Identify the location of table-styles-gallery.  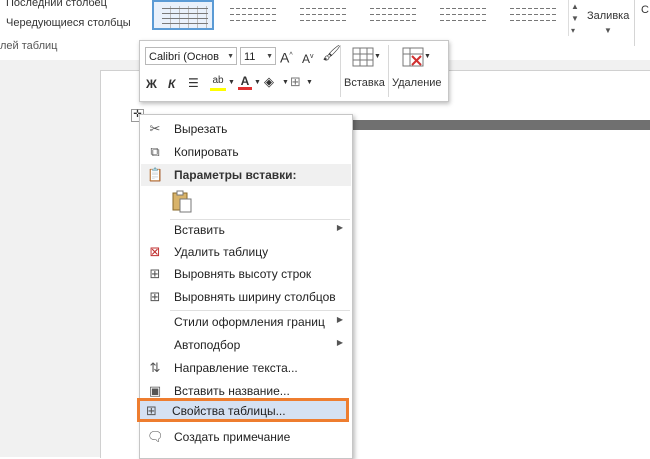
(366, 18).